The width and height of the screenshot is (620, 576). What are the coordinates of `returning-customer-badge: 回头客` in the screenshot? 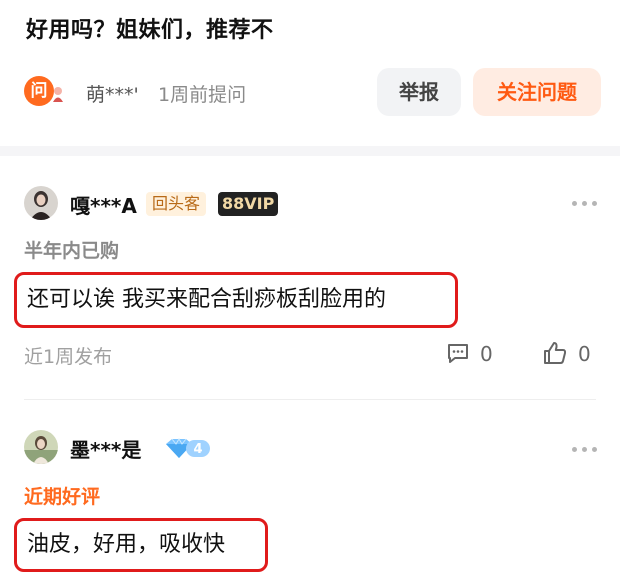 It's located at (176, 204).